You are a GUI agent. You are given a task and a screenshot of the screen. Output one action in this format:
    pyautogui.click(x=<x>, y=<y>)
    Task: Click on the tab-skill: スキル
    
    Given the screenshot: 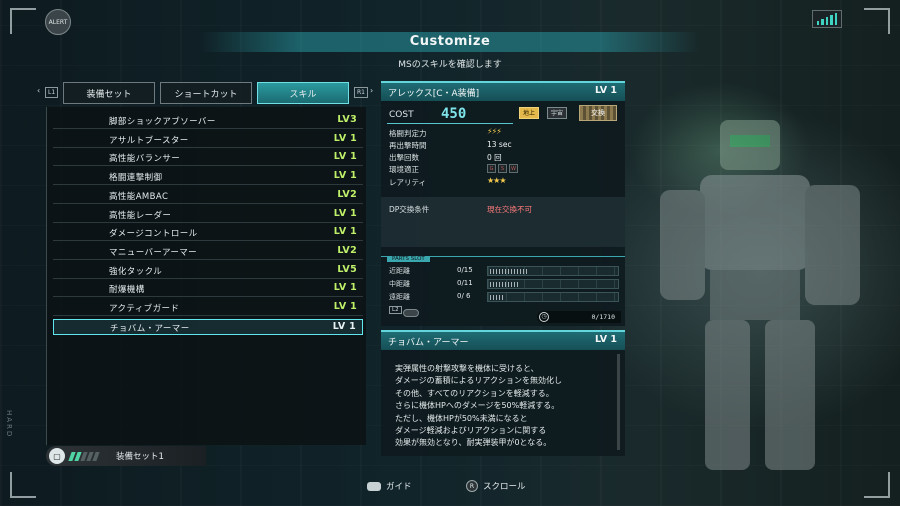 What is the action you would take?
    pyautogui.click(x=303, y=93)
    